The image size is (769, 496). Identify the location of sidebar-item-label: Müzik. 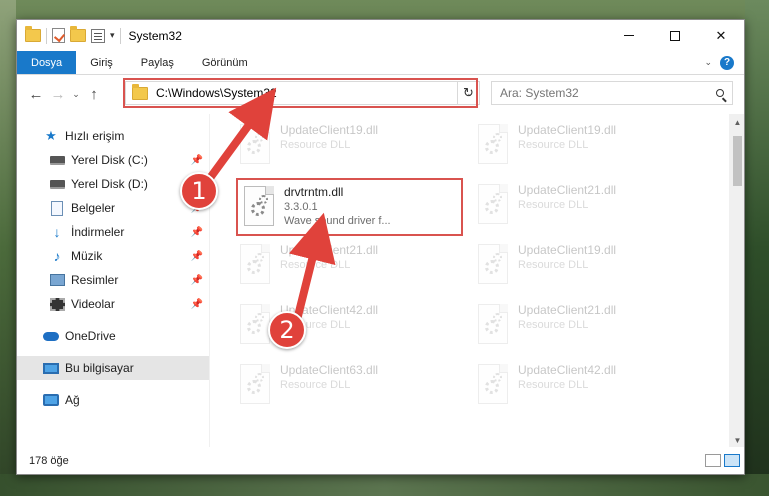
(87, 256).